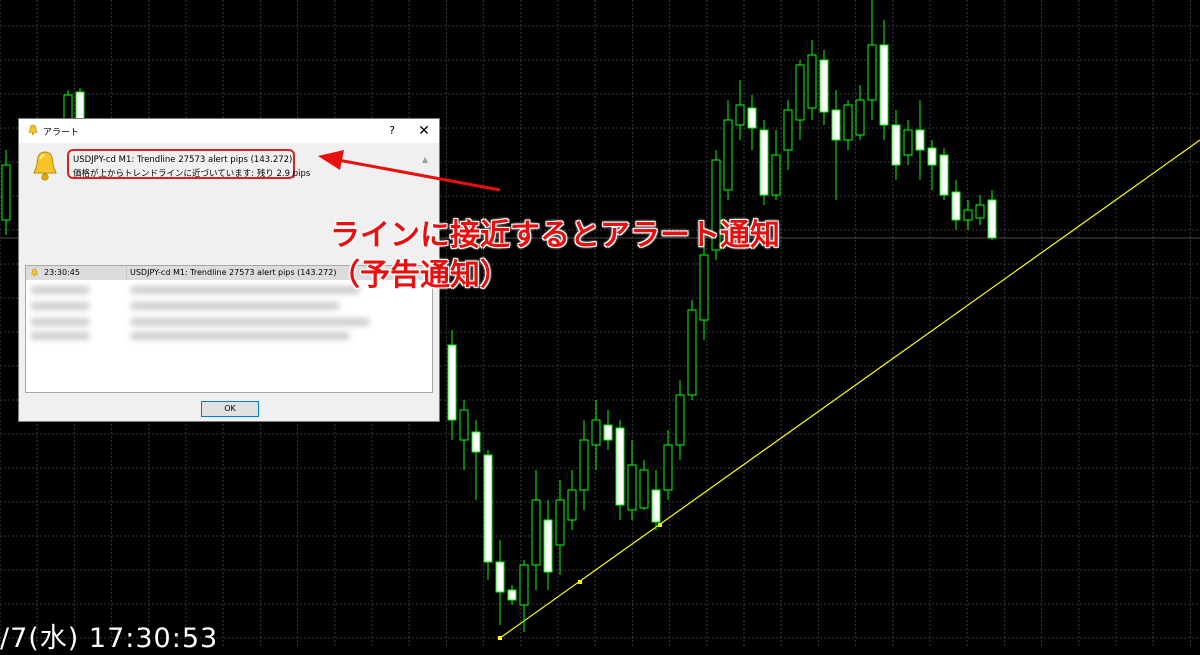 The height and width of the screenshot is (655, 1200). Describe the element at coordinates (229, 131) in the screenshot. I see `dialog-titlebar: アラート ? ✕` at that location.